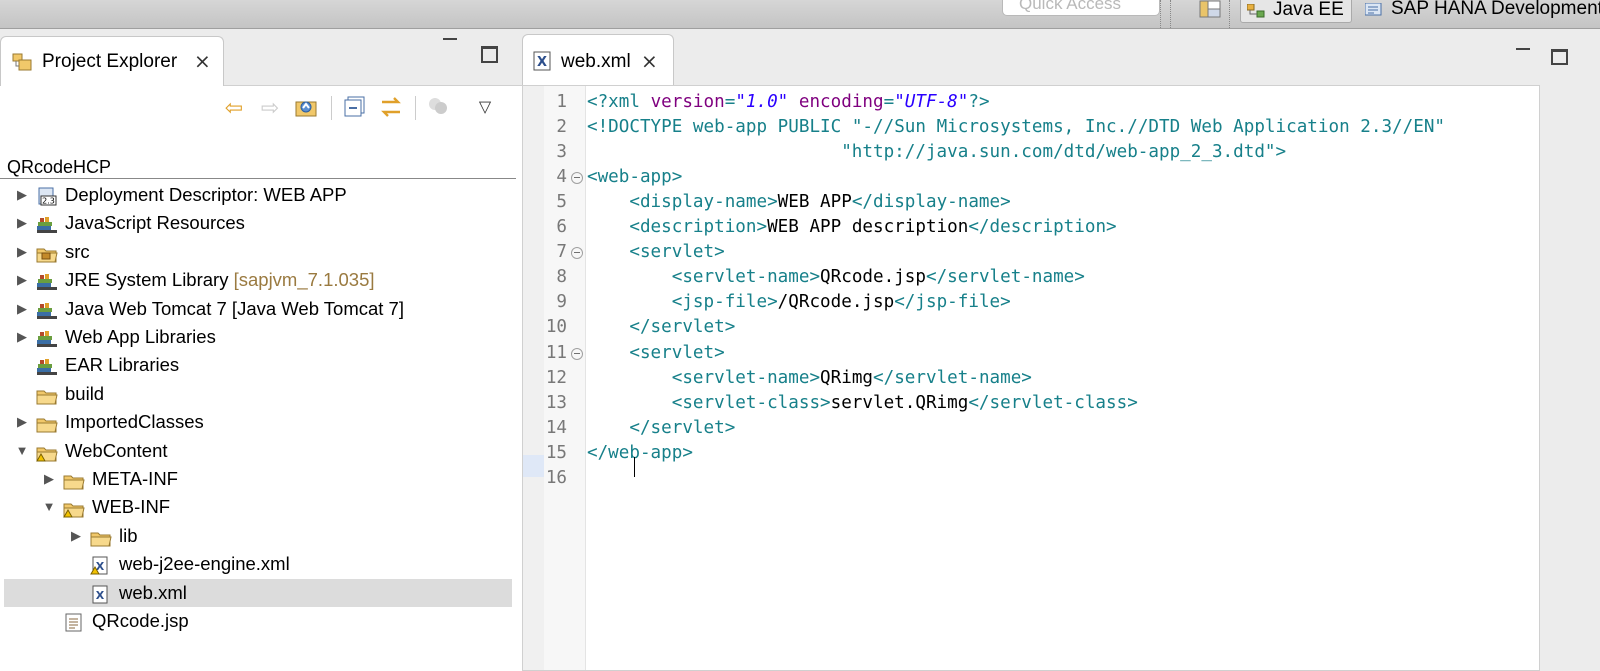 This screenshot has height=671, width=1600. I want to click on jsp-file-icon, so click(74, 622).